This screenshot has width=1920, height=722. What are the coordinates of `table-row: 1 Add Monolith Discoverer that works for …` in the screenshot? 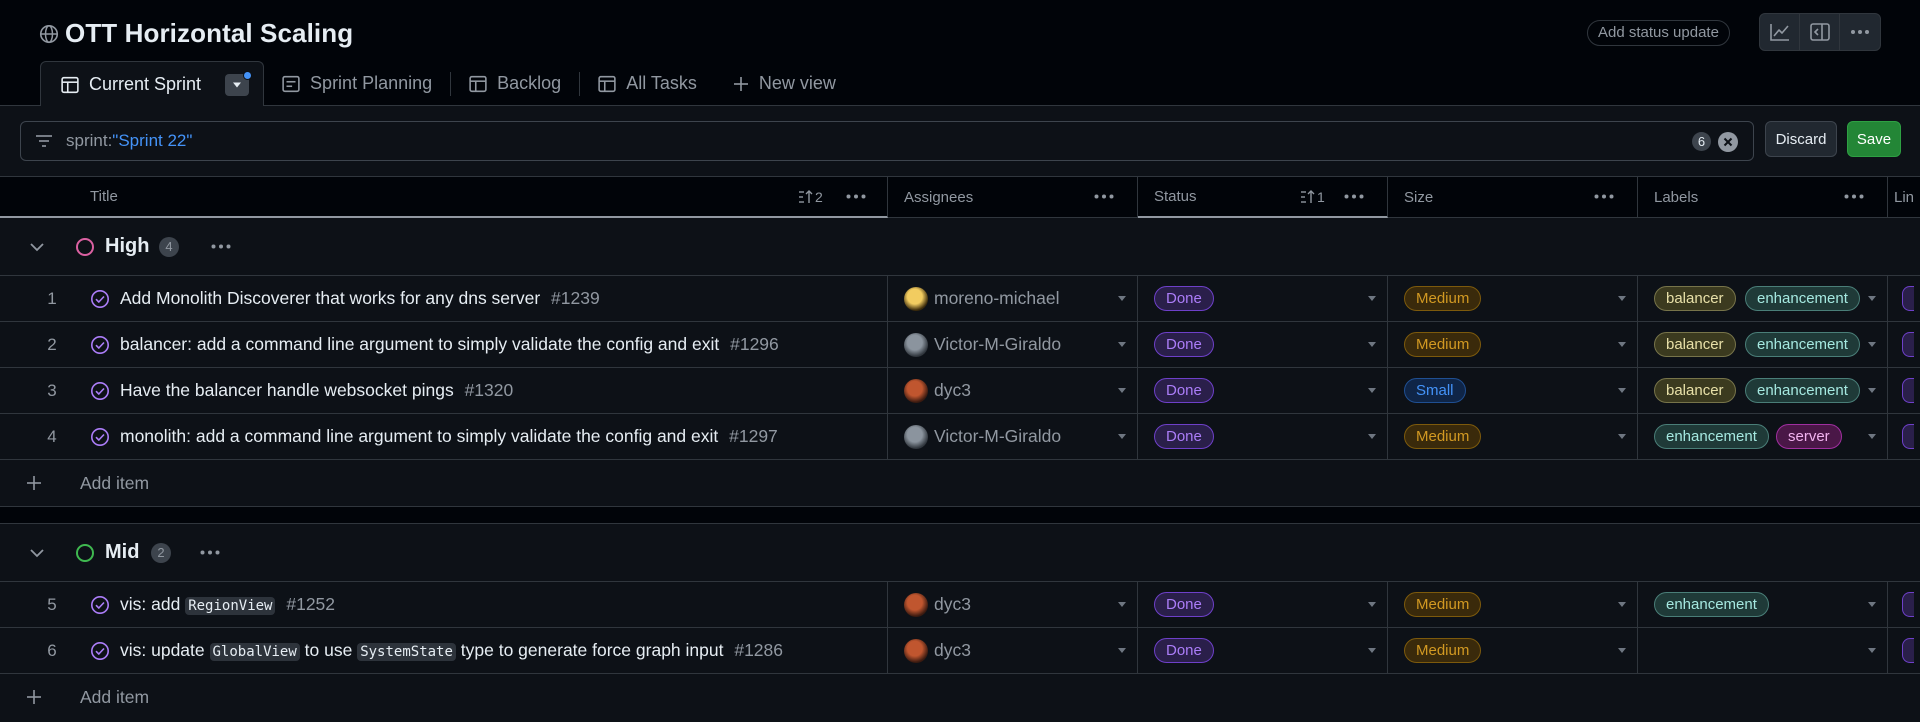 It's located at (960, 299).